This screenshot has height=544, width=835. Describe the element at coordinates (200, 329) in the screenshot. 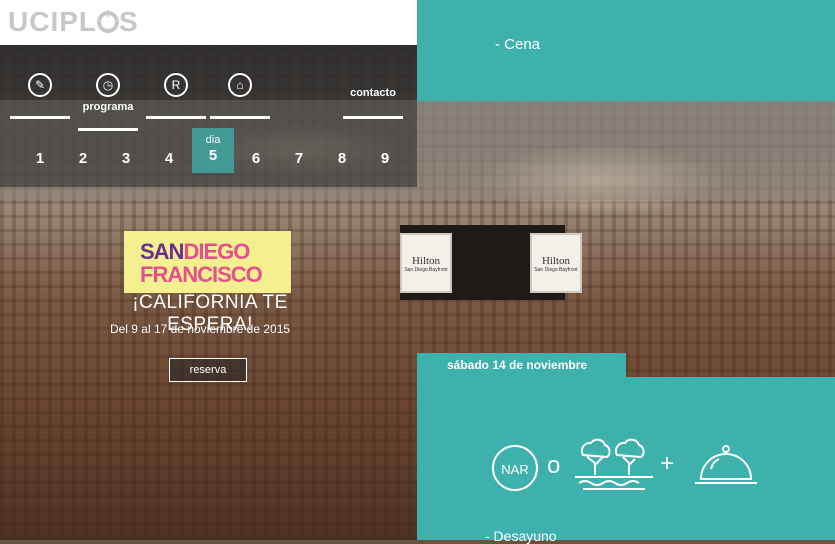

I see `event-dates: Del 9 al 17 de noviembre de 2015` at that location.